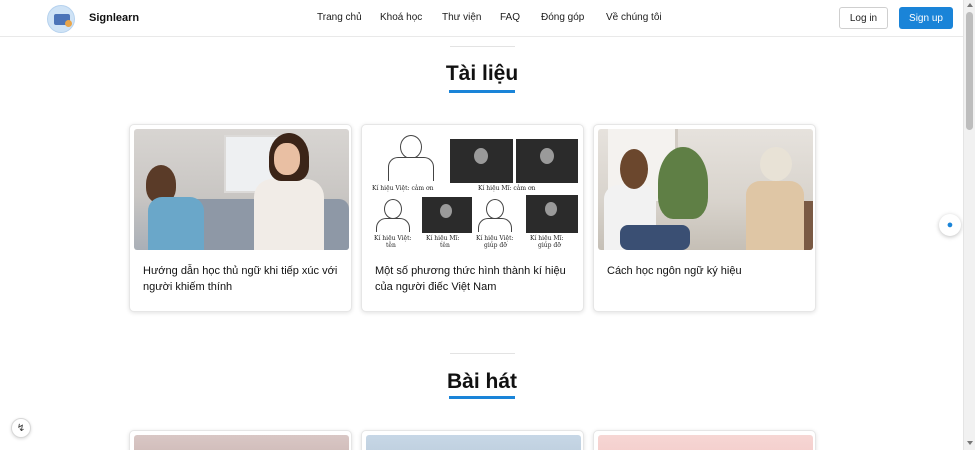  I want to click on login-button: Log in, so click(863, 18).